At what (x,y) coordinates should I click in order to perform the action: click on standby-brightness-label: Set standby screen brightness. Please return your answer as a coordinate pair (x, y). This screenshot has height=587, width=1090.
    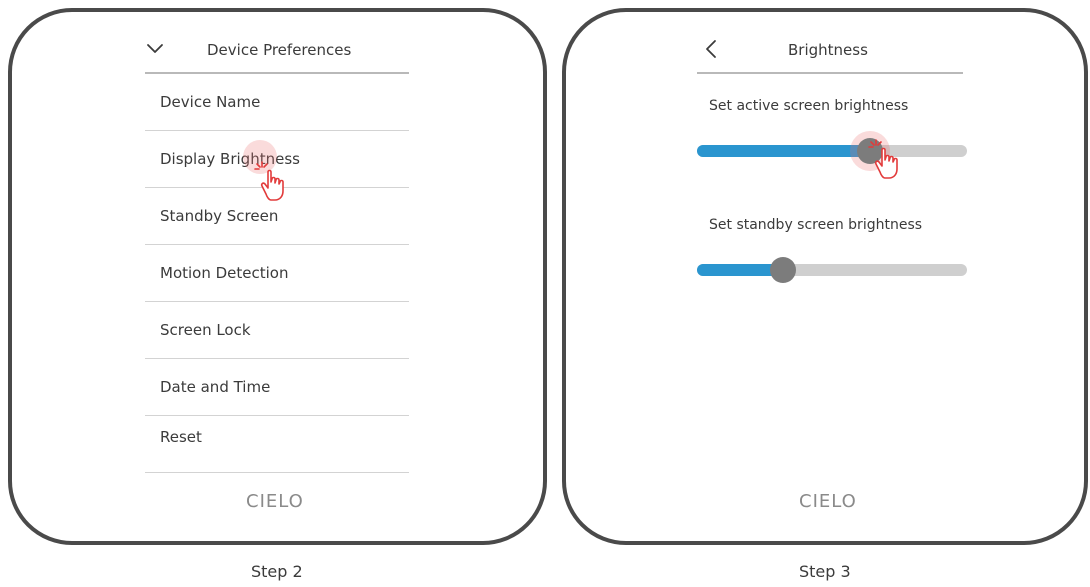
    Looking at the image, I should click on (816, 225).